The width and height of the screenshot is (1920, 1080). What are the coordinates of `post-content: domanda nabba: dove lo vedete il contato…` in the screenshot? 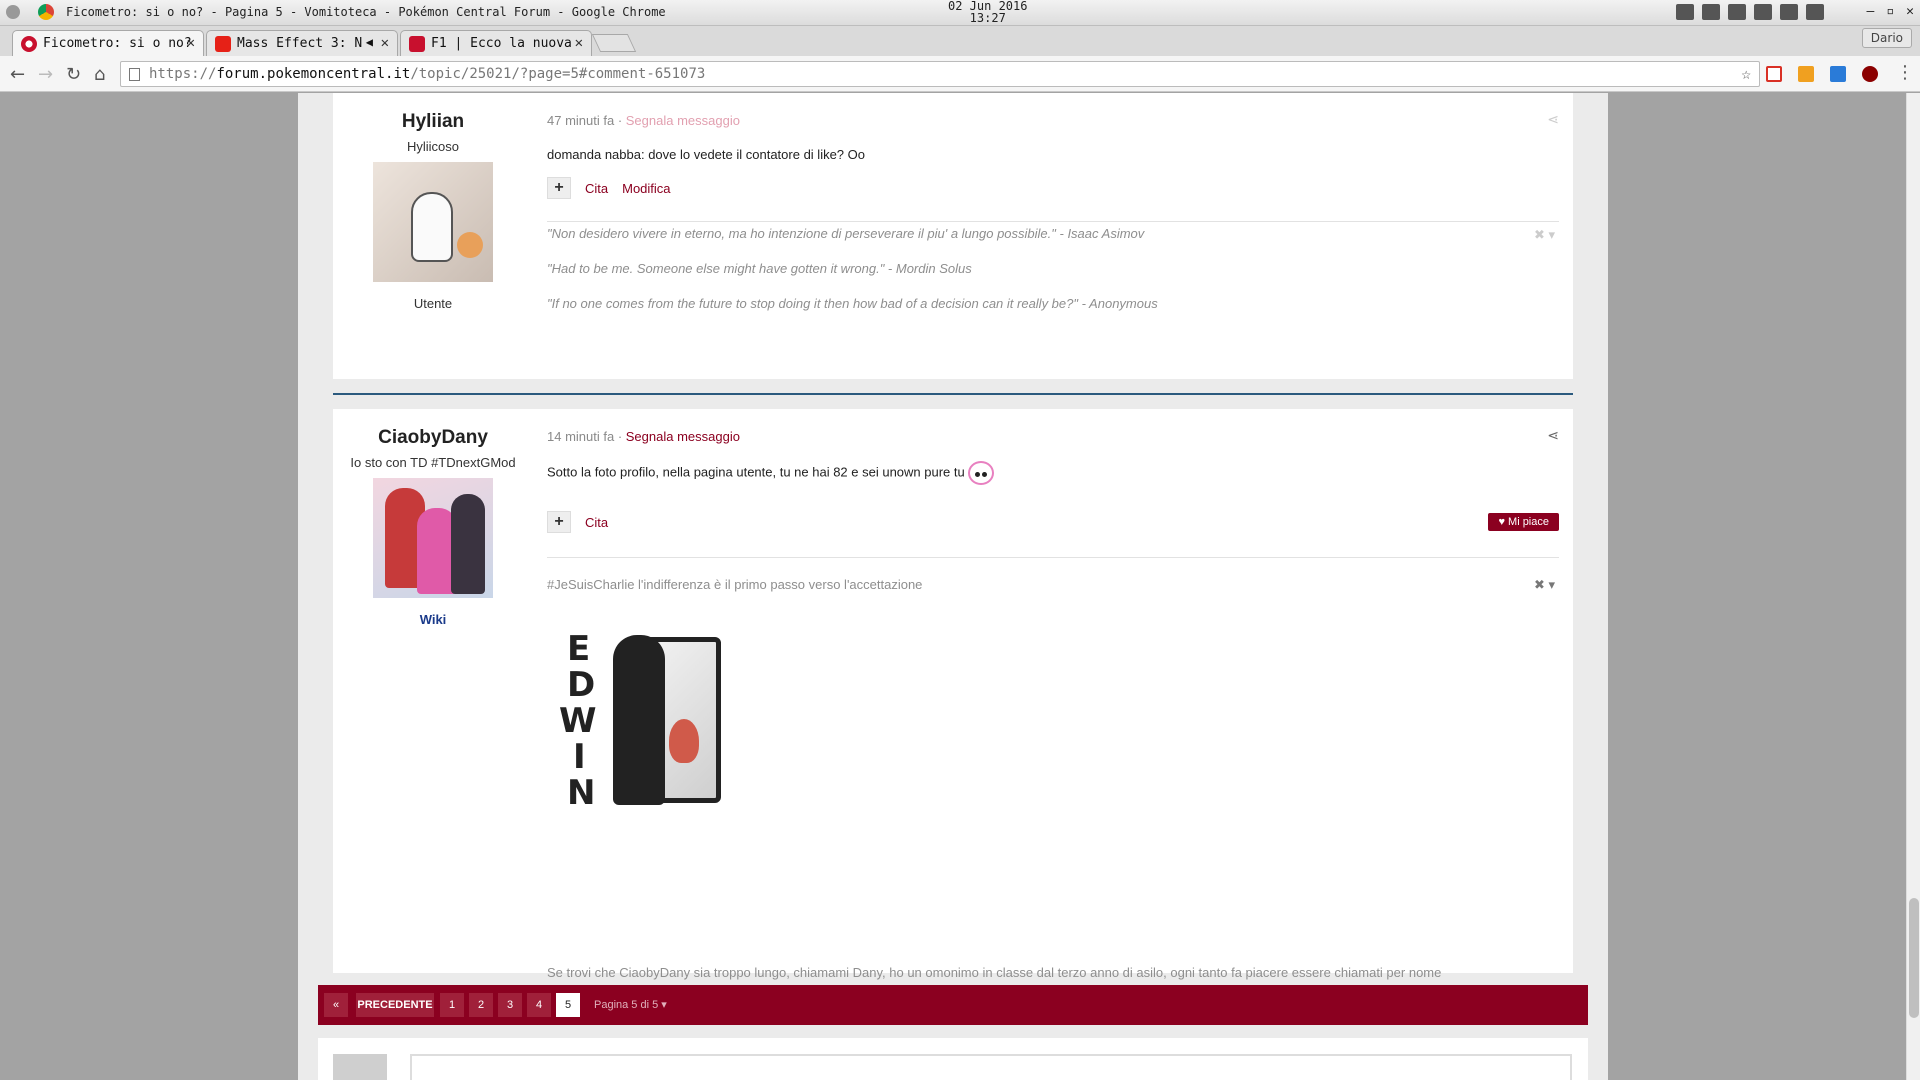 It's located at (706, 154).